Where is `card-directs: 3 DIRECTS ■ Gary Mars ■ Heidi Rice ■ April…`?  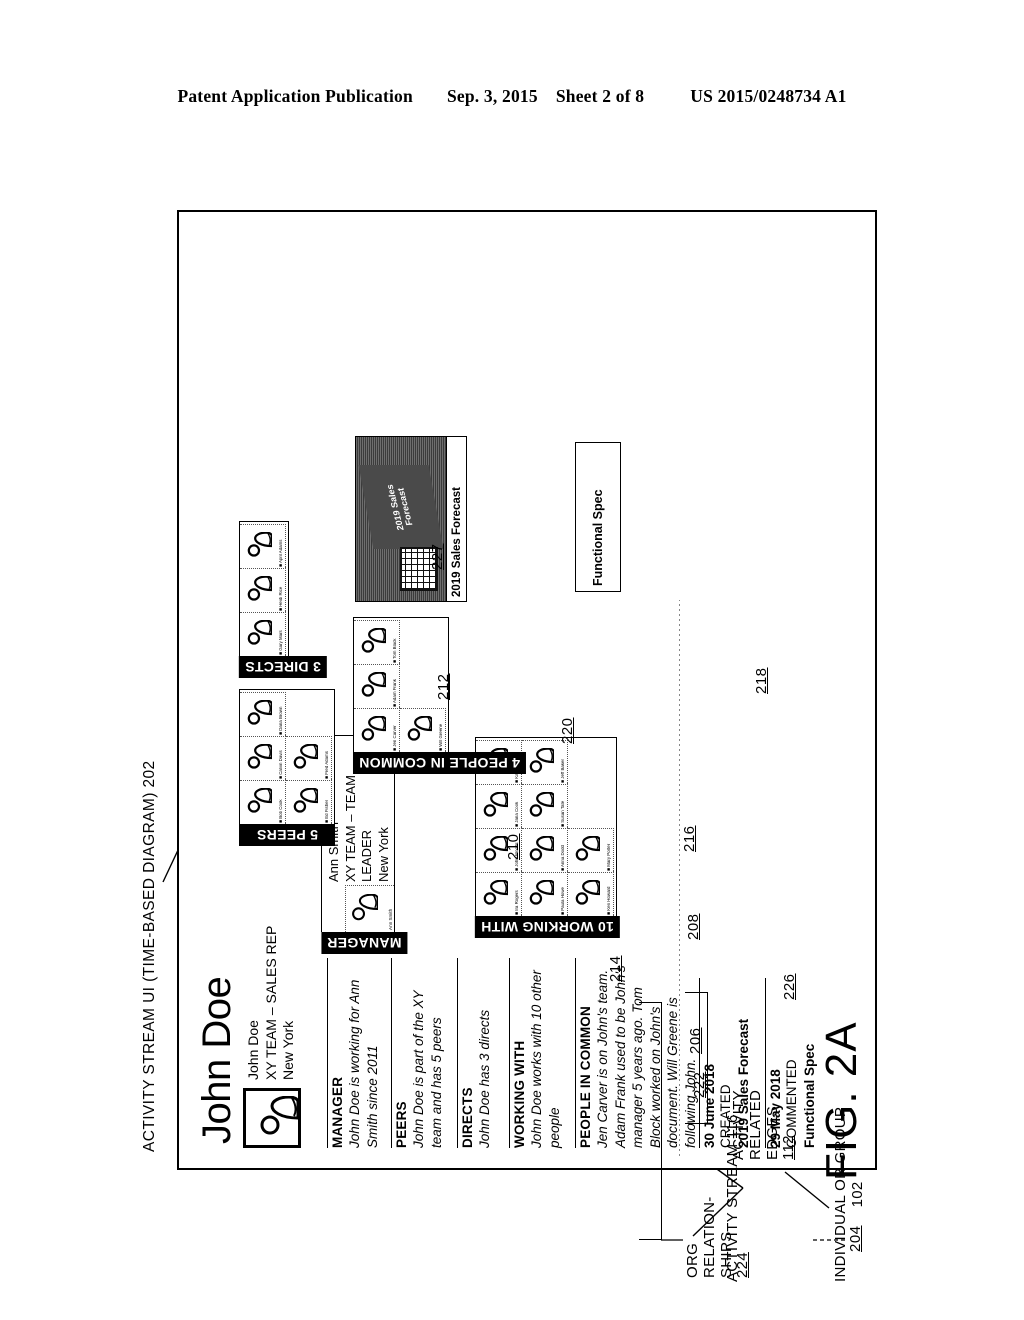
card-directs: 3 DIRECTS ■ Gary Mars ■ Heidi Rice ■ April… is located at coordinates (283, 599).